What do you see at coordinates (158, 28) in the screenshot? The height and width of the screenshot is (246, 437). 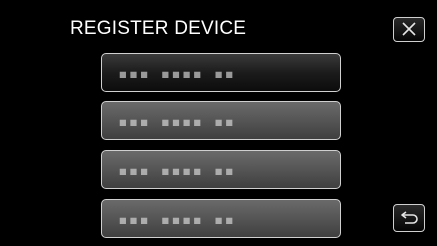 I see `page-title: REGISTER DEVICE` at bounding box center [158, 28].